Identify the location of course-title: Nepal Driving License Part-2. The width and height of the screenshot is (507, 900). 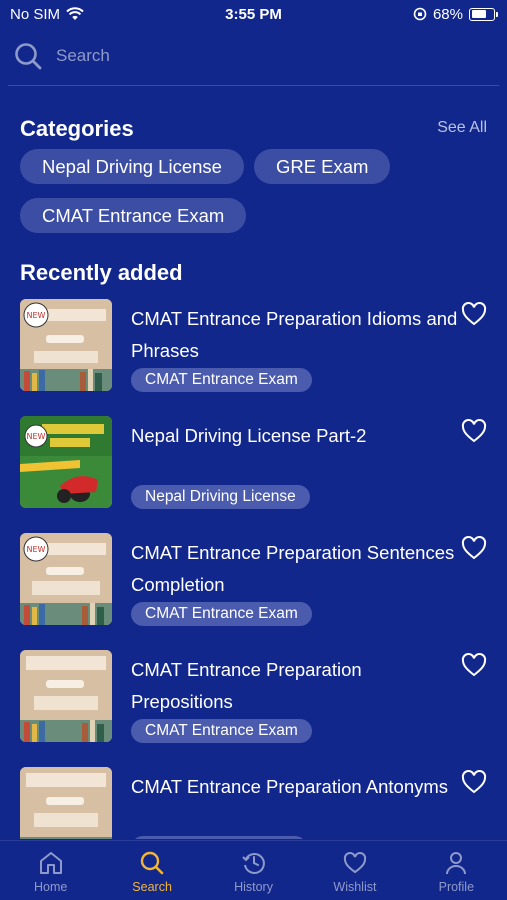
(296, 436).